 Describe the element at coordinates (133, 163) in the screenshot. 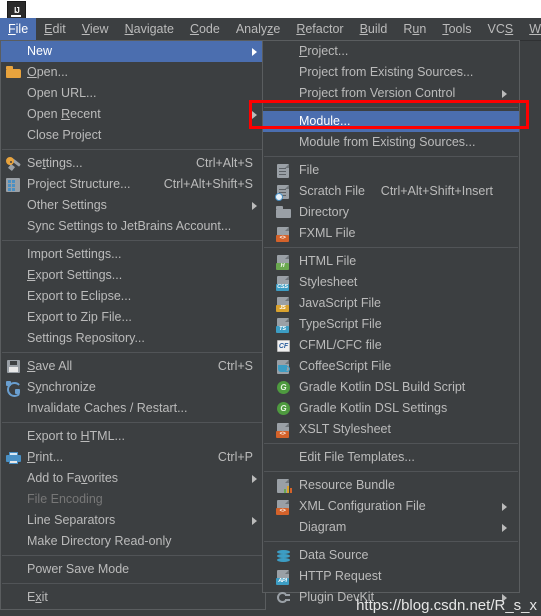

I see `menu-item-settings: Settings... Ctrl+Alt+S` at that location.